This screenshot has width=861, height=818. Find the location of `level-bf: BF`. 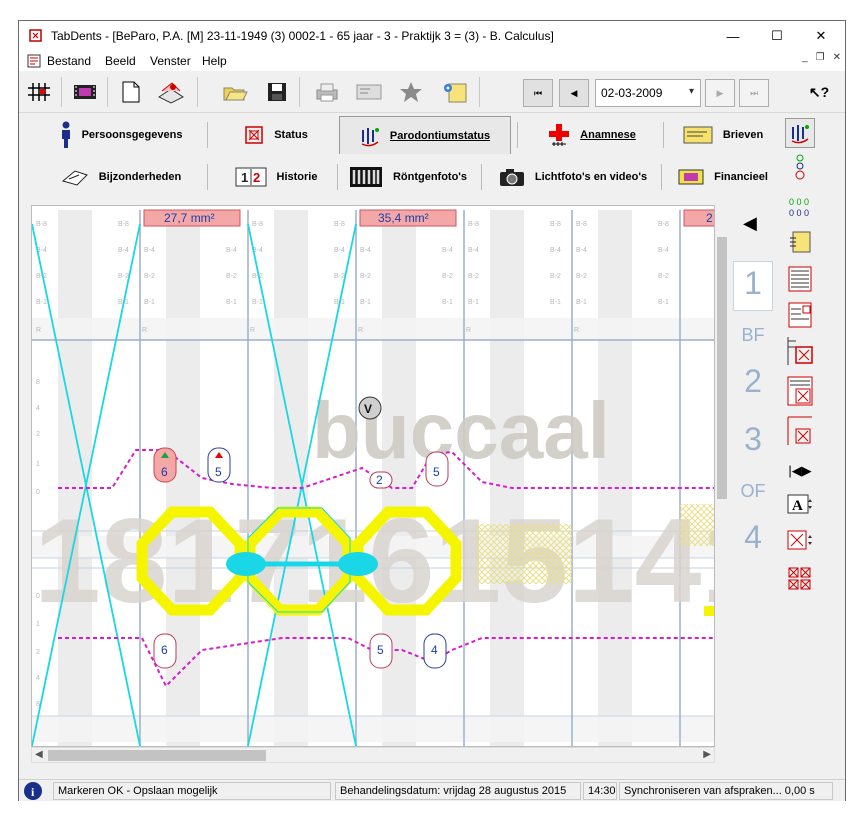

level-bf: BF is located at coordinates (753, 335).